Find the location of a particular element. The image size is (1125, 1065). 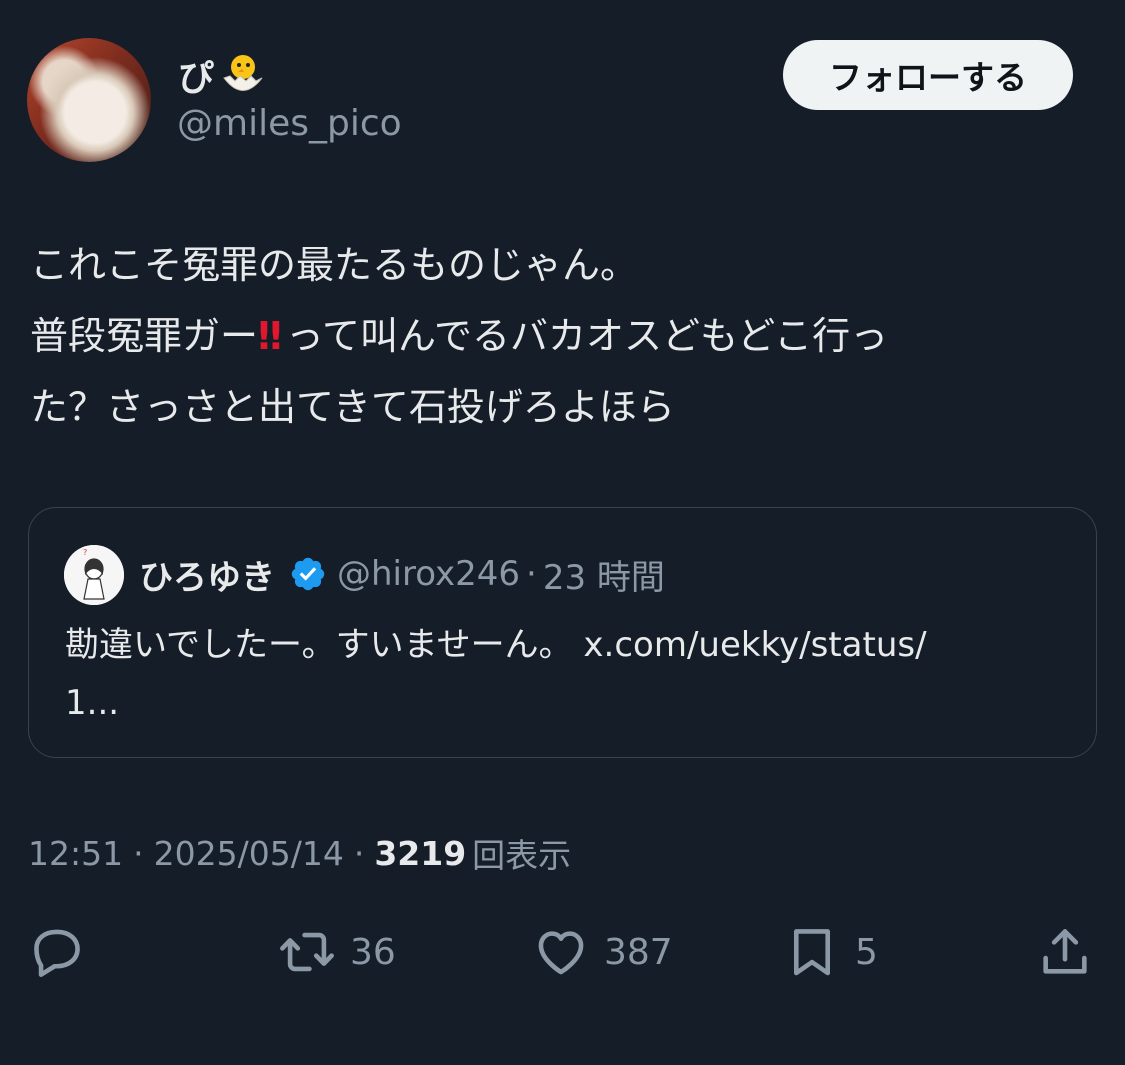

heart-icon is located at coordinates (561, 953).